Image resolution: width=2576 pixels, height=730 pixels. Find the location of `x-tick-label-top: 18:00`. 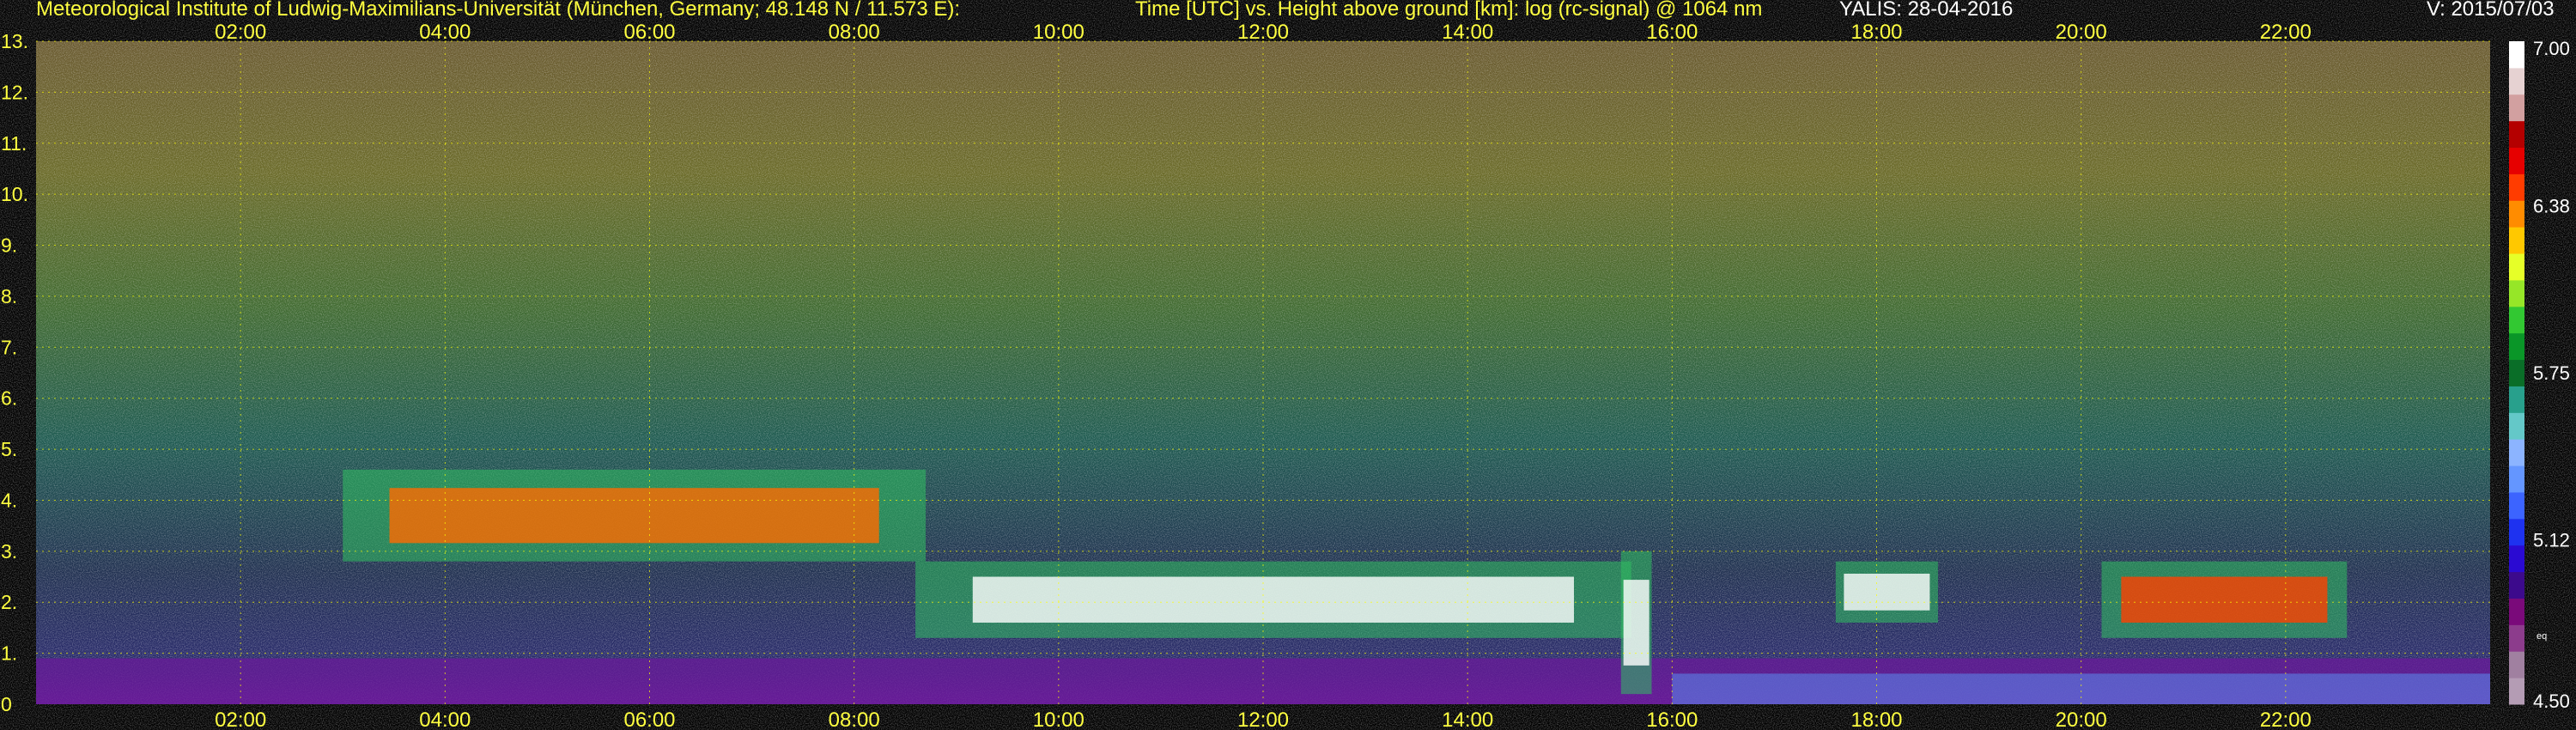

x-tick-label-top: 18:00 is located at coordinates (1876, 32).